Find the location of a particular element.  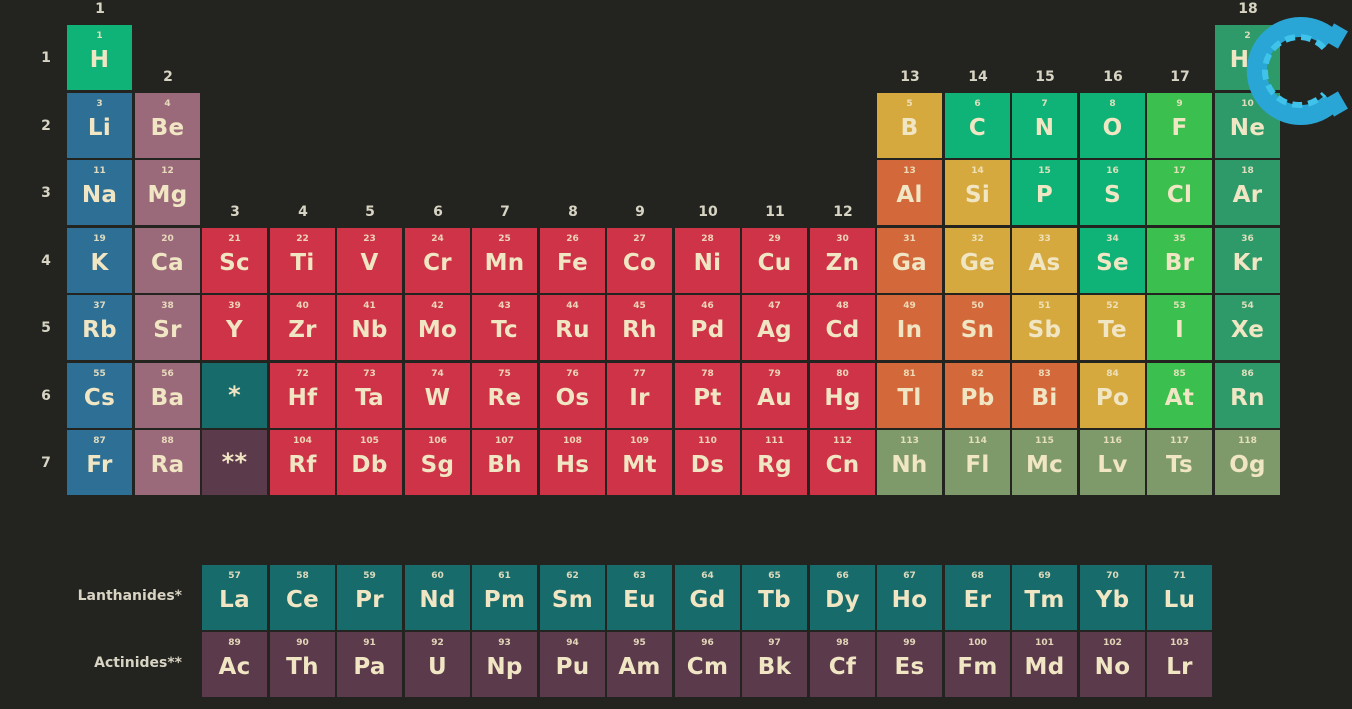

element-cell-ga: 31 Ga is located at coordinates (909, 260).